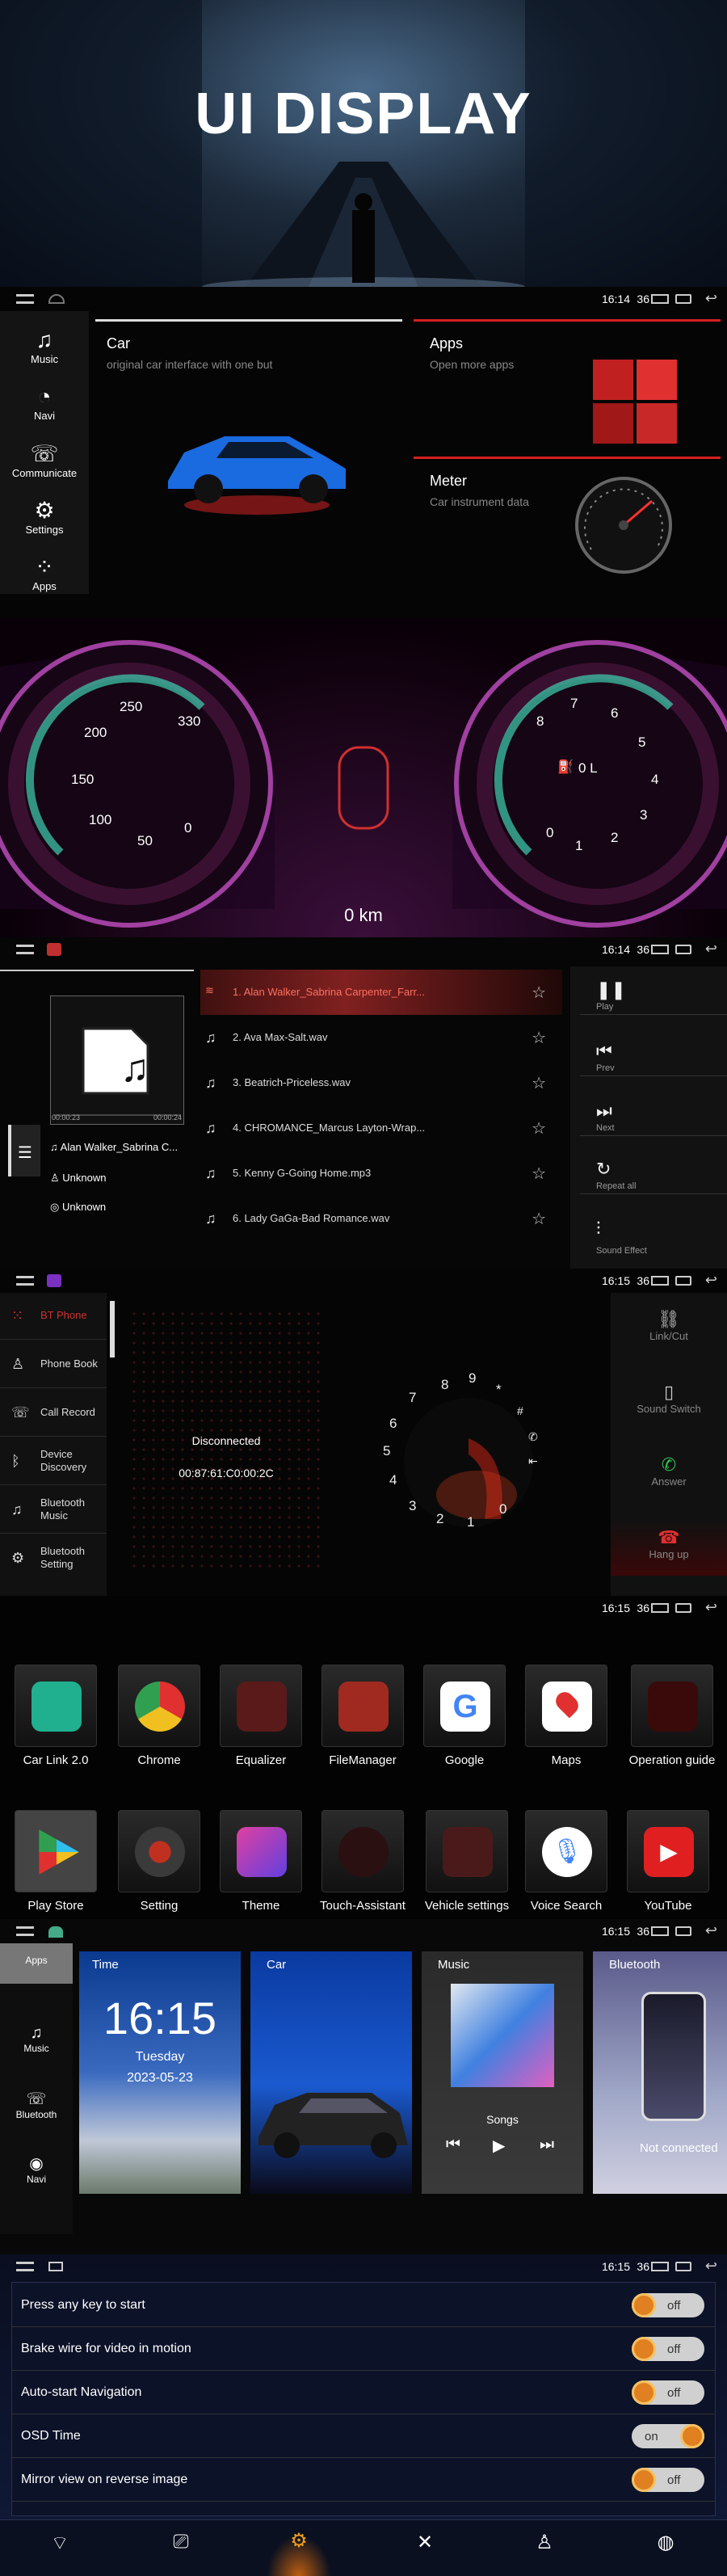  What do you see at coordinates (60, 2543) in the screenshot?
I see `wifi-icon: ⌔` at bounding box center [60, 2543].